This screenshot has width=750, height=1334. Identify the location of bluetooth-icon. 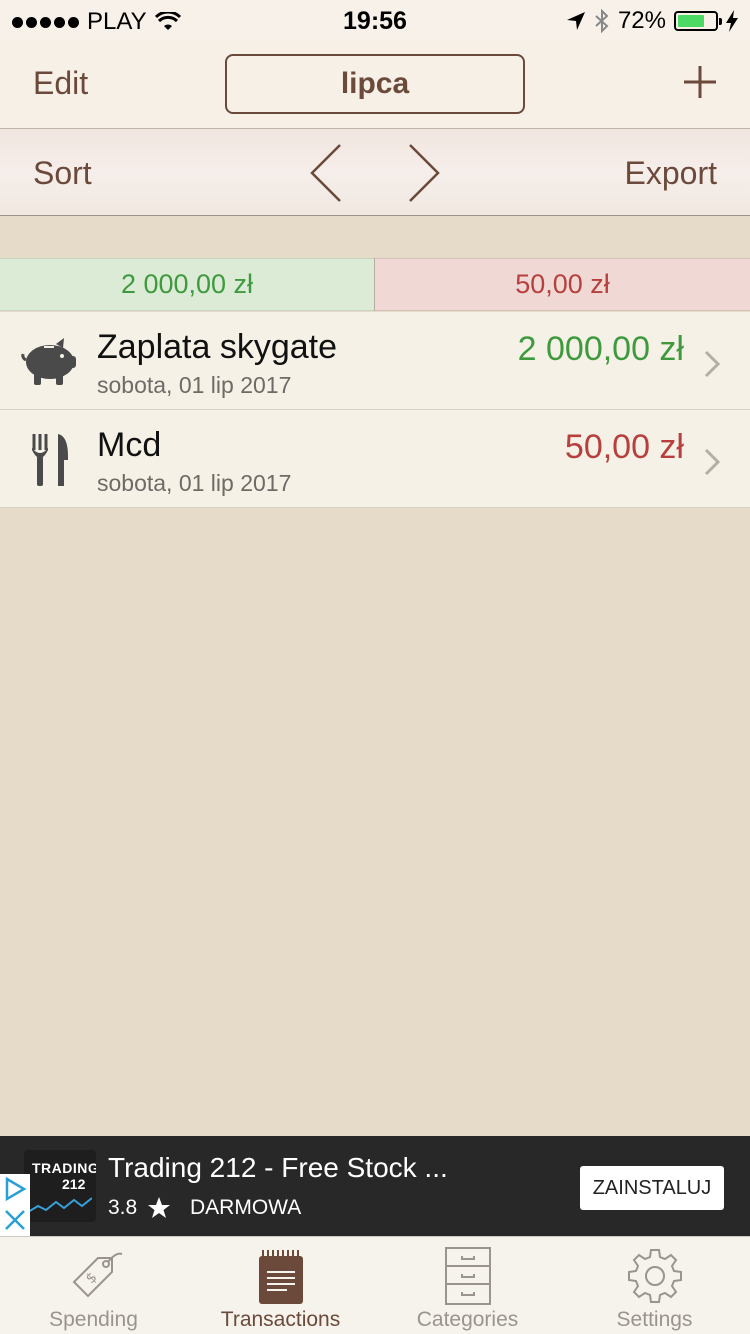
(602, 21).